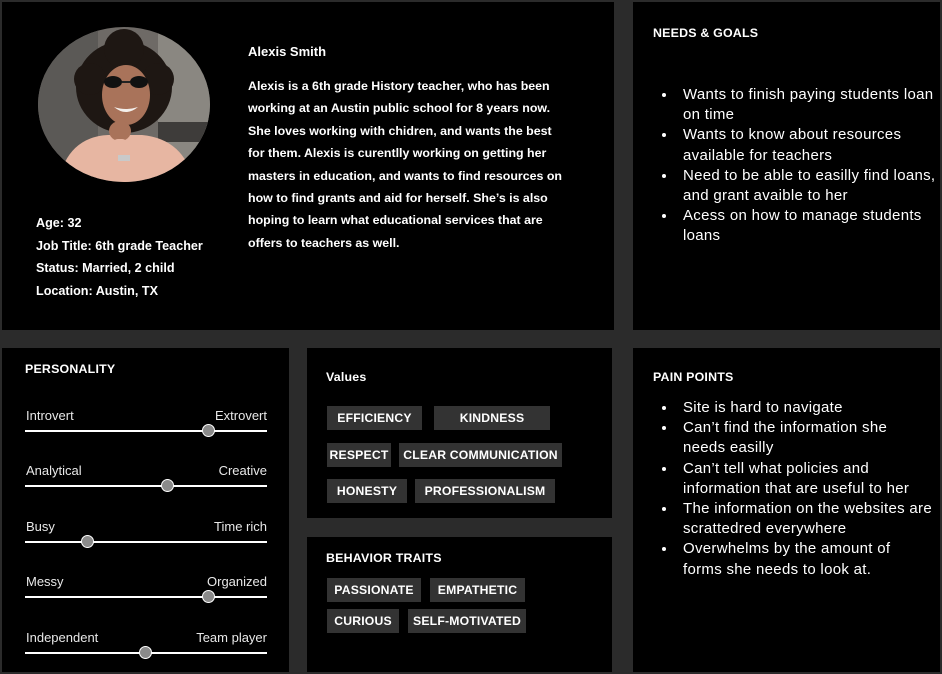  I want to click on avatar, so click(124, 104).